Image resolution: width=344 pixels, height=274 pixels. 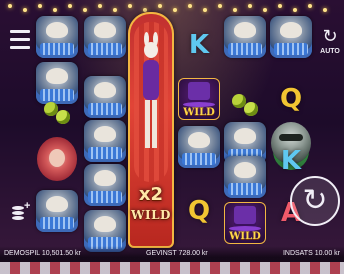 What do you see at coordinates (177, 253) in the screenshot?
I see `win-text: GEVINST 728.00 kr` at bounding box center [177, 253].